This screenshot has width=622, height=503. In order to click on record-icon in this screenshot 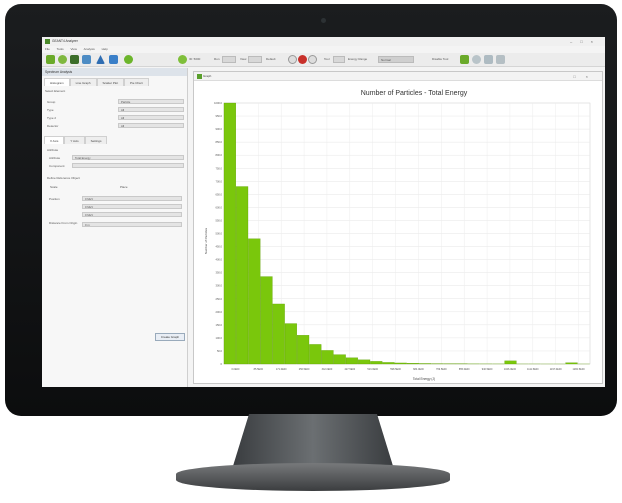, I will do `click(312, 59)`.